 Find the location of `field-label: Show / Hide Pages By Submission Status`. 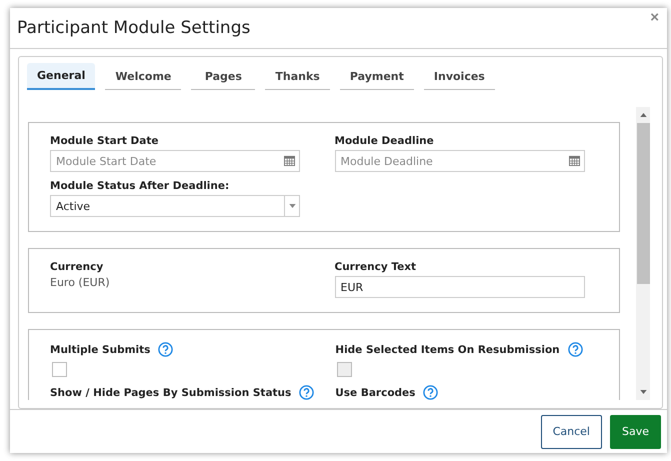

field-label: Show / Hide Pages By Submission Status is located at coordinates (171, 392).